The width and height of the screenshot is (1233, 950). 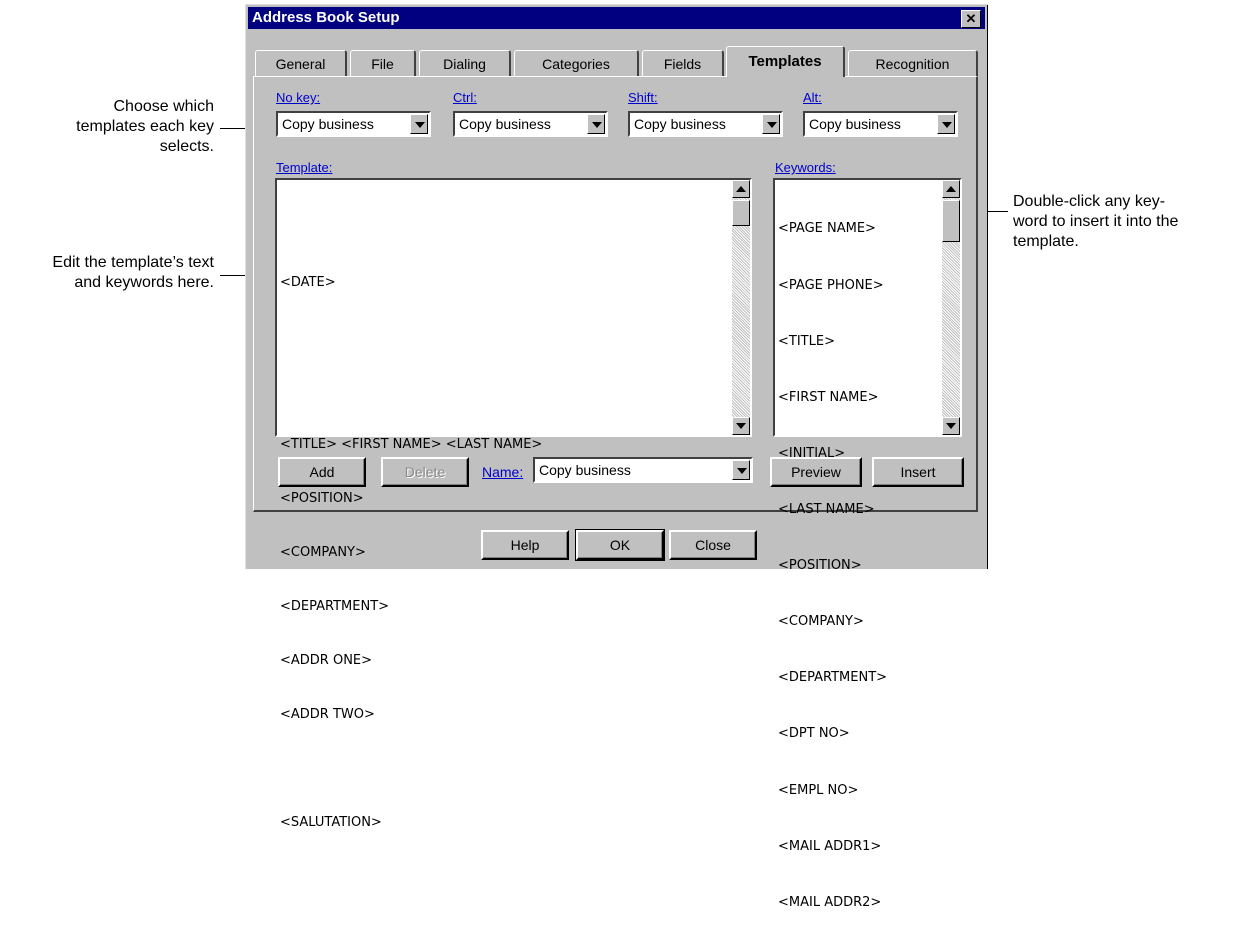 What do you see at coordinates (465, 63) in the screenshot?
I see `tab-dialing: Dialing` at bounding box center [465, 63].